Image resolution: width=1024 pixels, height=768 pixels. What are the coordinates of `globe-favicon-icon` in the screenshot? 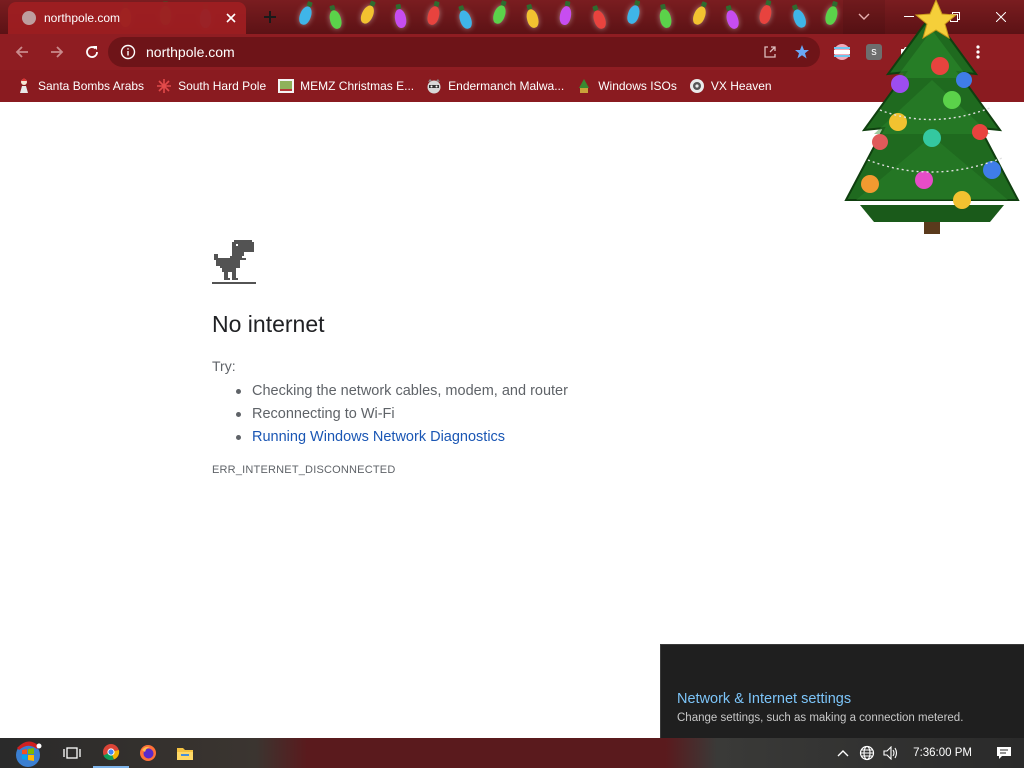 It's located at (29, 18).